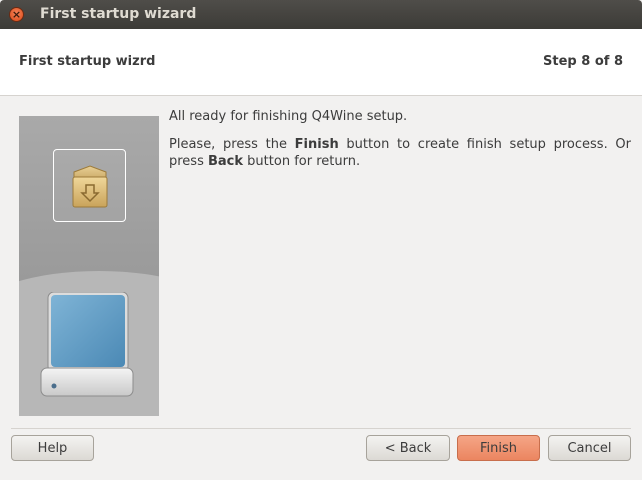 The height and width of the screenshot is (480, 642). Describe the element at coordinates (87, 61) in the screenshot. I see `page-title: First startup wizrd` at that location.